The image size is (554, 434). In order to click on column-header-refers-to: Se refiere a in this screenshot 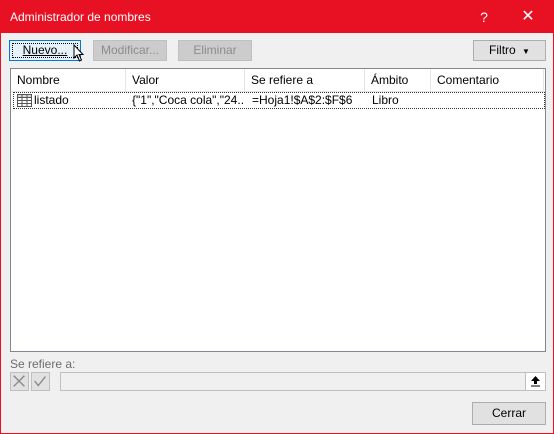, I will do `click(305, 80)`.